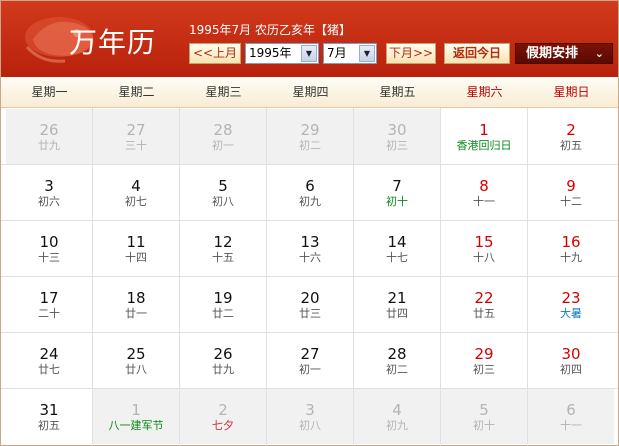  I want to click on day-cell: 5 初八, so click(223, 192).